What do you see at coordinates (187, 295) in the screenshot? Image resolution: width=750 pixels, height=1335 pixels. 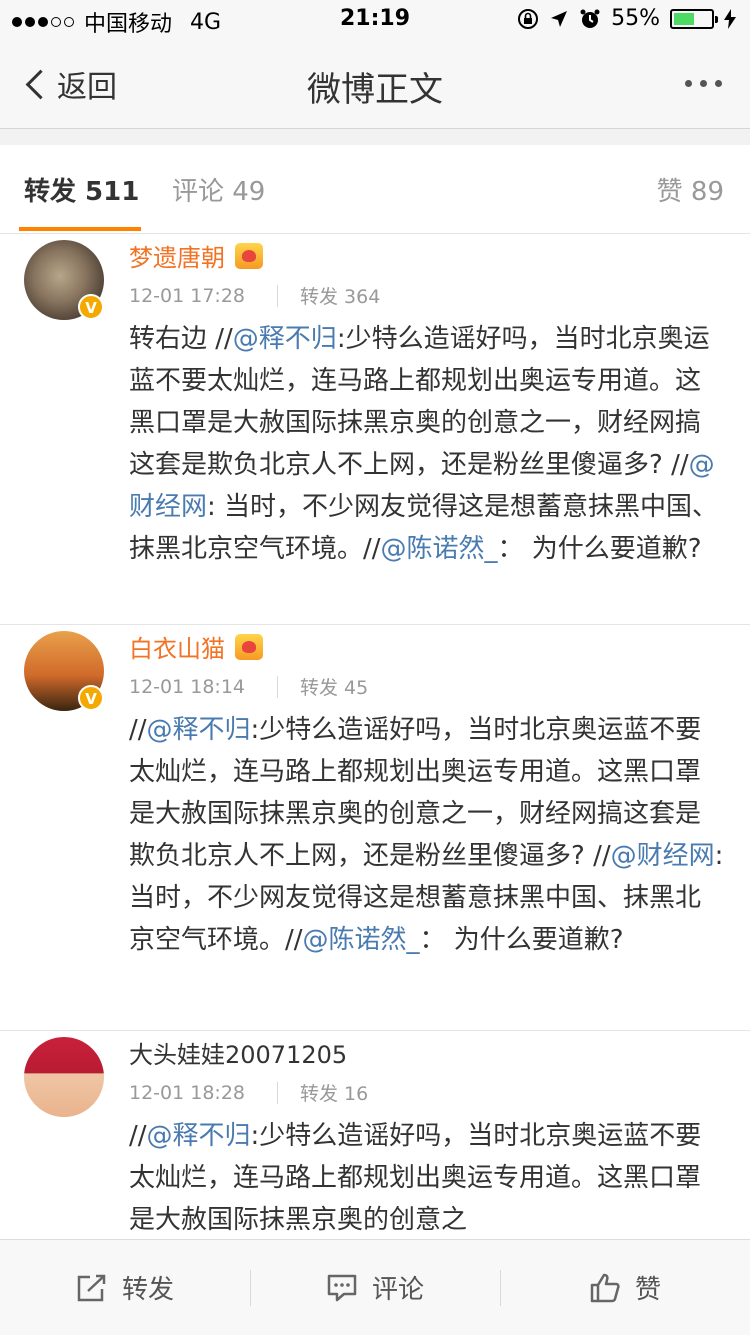 I see `post-time: 12-01 17:28` at bounding box center [187, 295].